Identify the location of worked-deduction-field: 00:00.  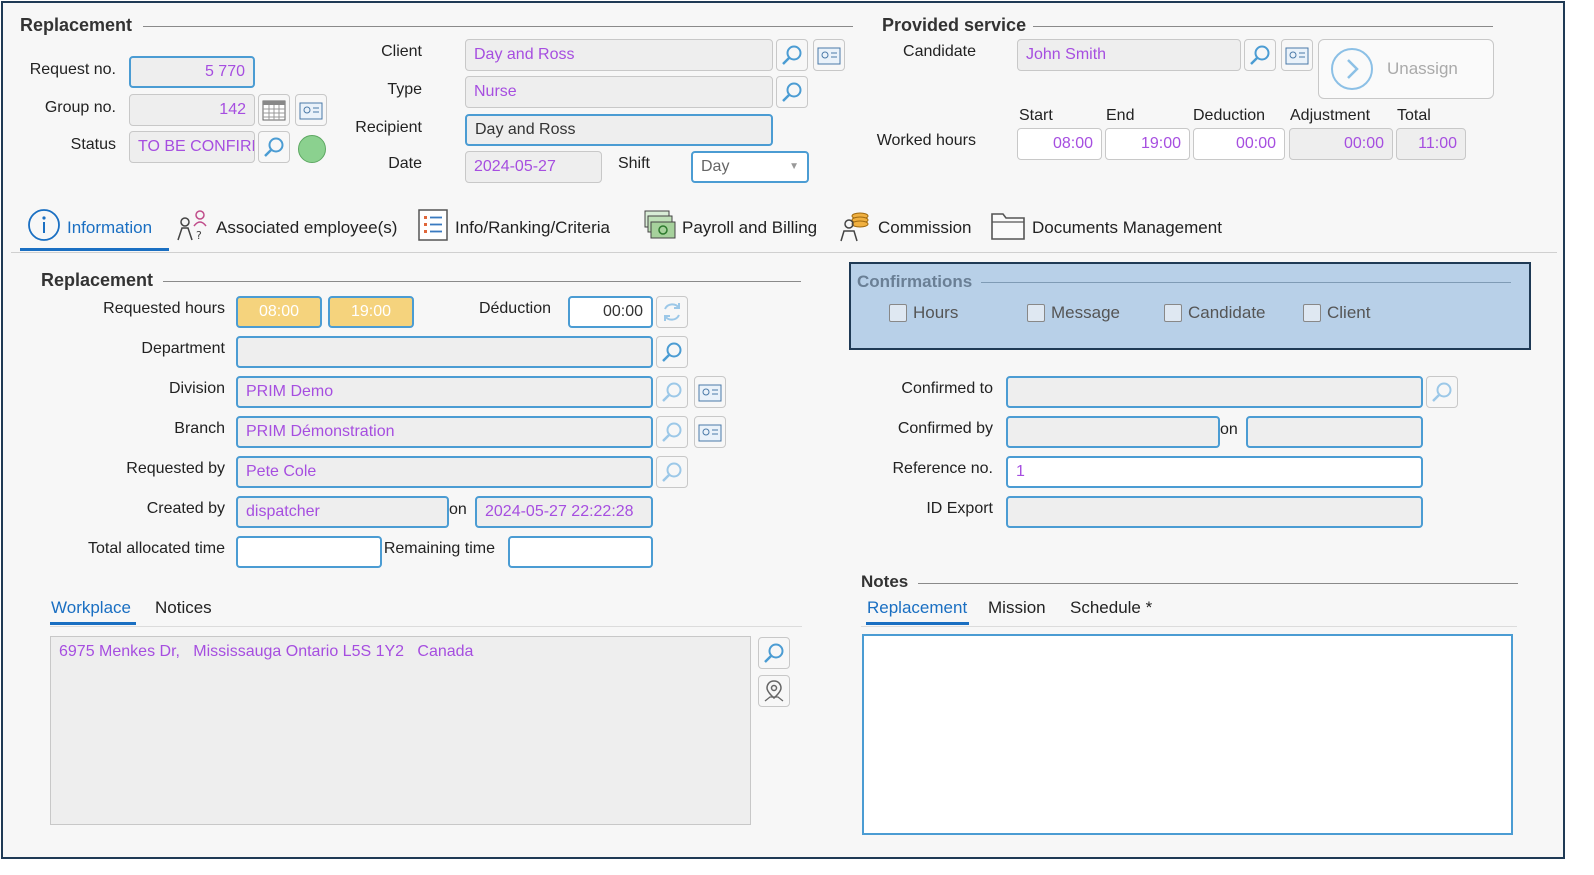
(1239, 144).